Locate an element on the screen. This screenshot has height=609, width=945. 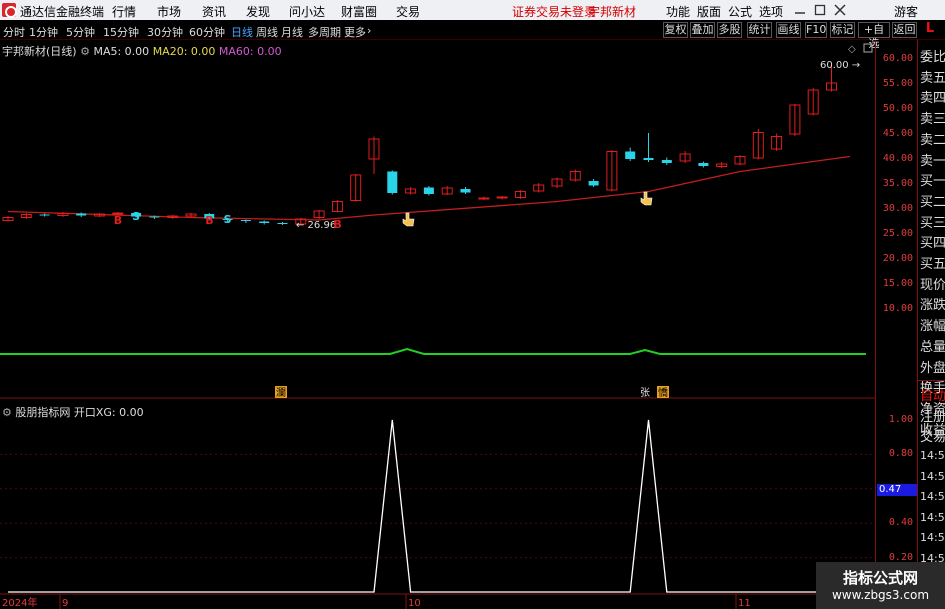
y-tick-label: 60.00 is located at coordinates (897, 58).